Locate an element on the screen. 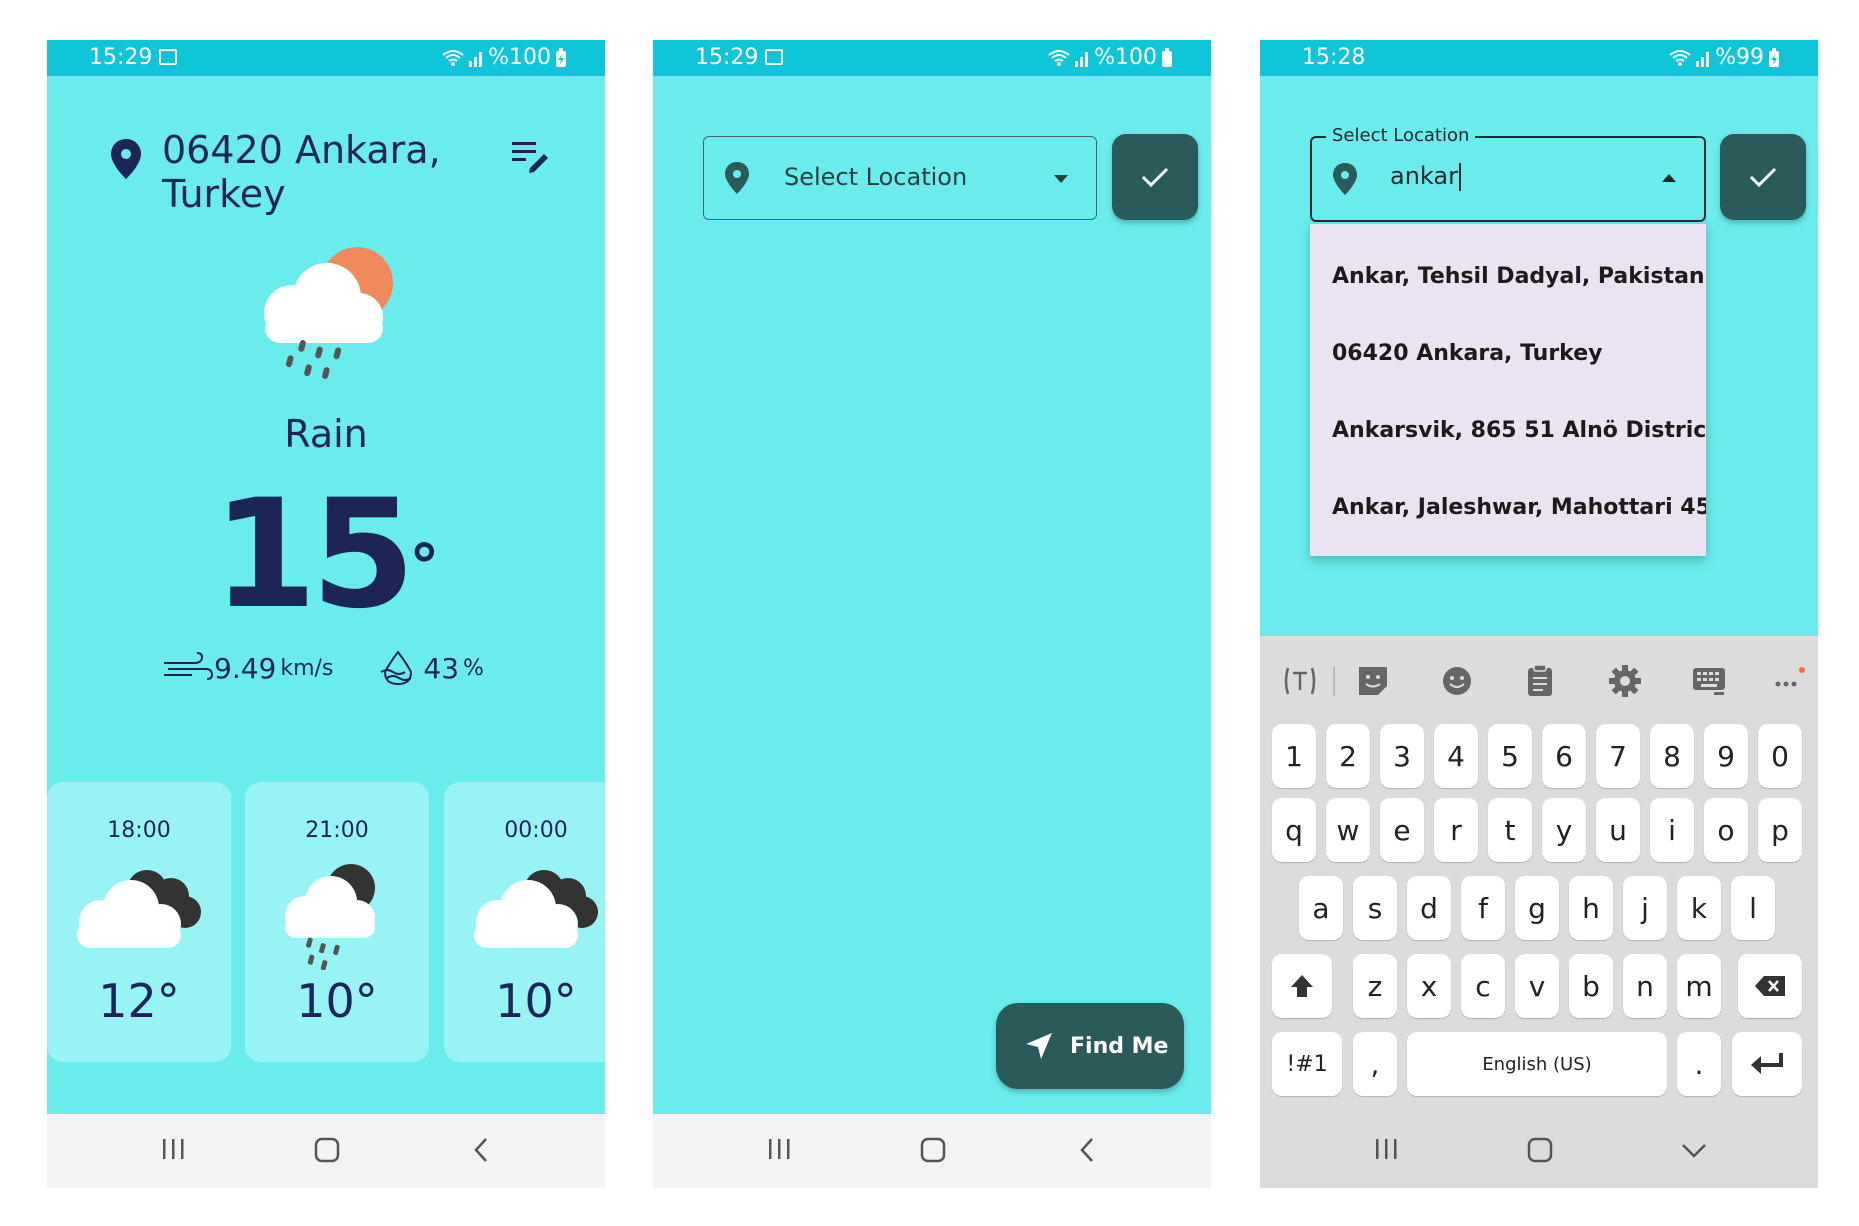 The image size is (1859, 1226). key-q: q is located at coordinates (1294, 830).